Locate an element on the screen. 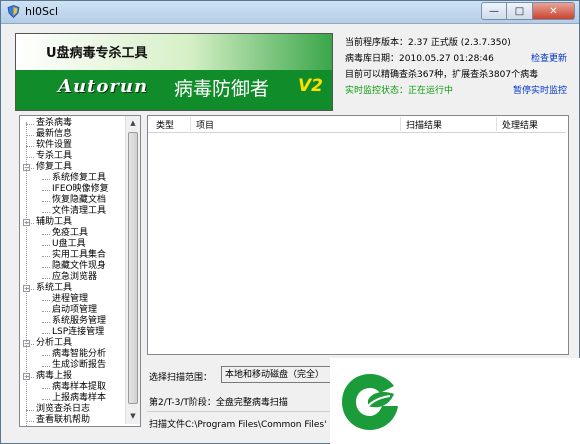 This screenshot has height=444, width=580. tree-child-item: 病毒样本提取 is located at coordinates (79, 387).